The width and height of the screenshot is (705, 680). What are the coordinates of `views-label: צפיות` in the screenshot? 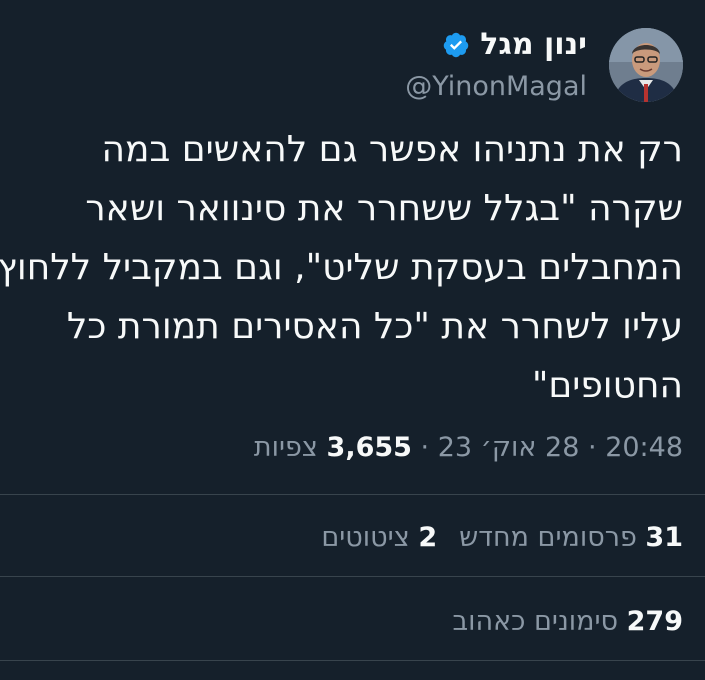 It's located at (285, 447).